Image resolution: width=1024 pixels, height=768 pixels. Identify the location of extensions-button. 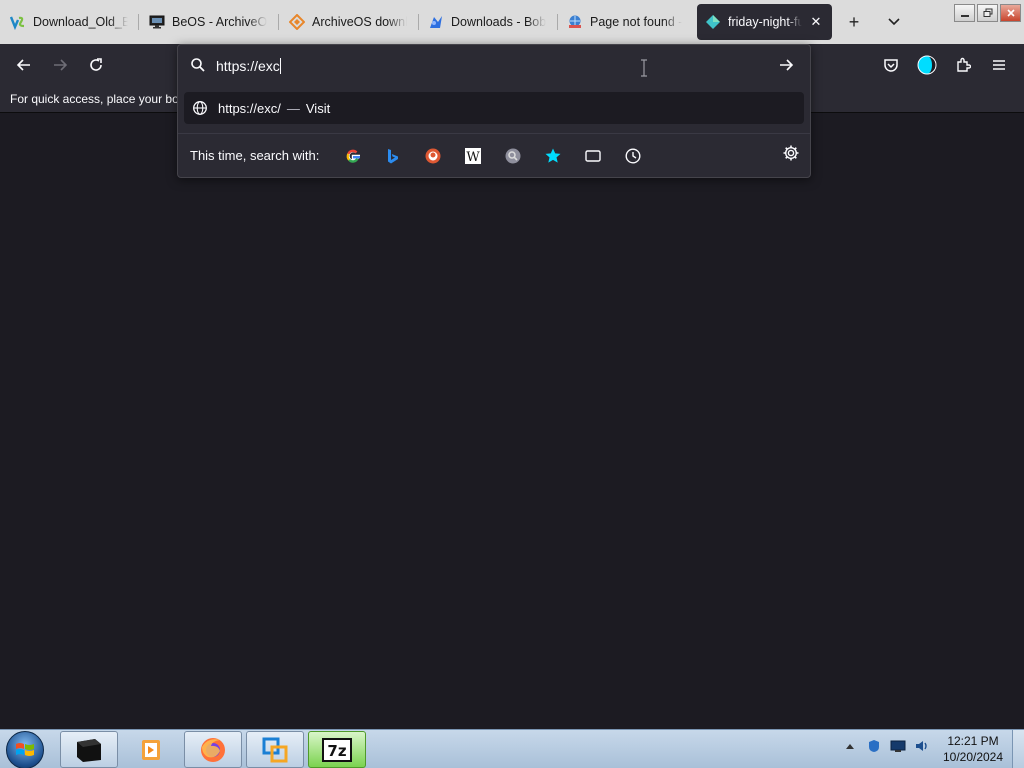
(963, 65).